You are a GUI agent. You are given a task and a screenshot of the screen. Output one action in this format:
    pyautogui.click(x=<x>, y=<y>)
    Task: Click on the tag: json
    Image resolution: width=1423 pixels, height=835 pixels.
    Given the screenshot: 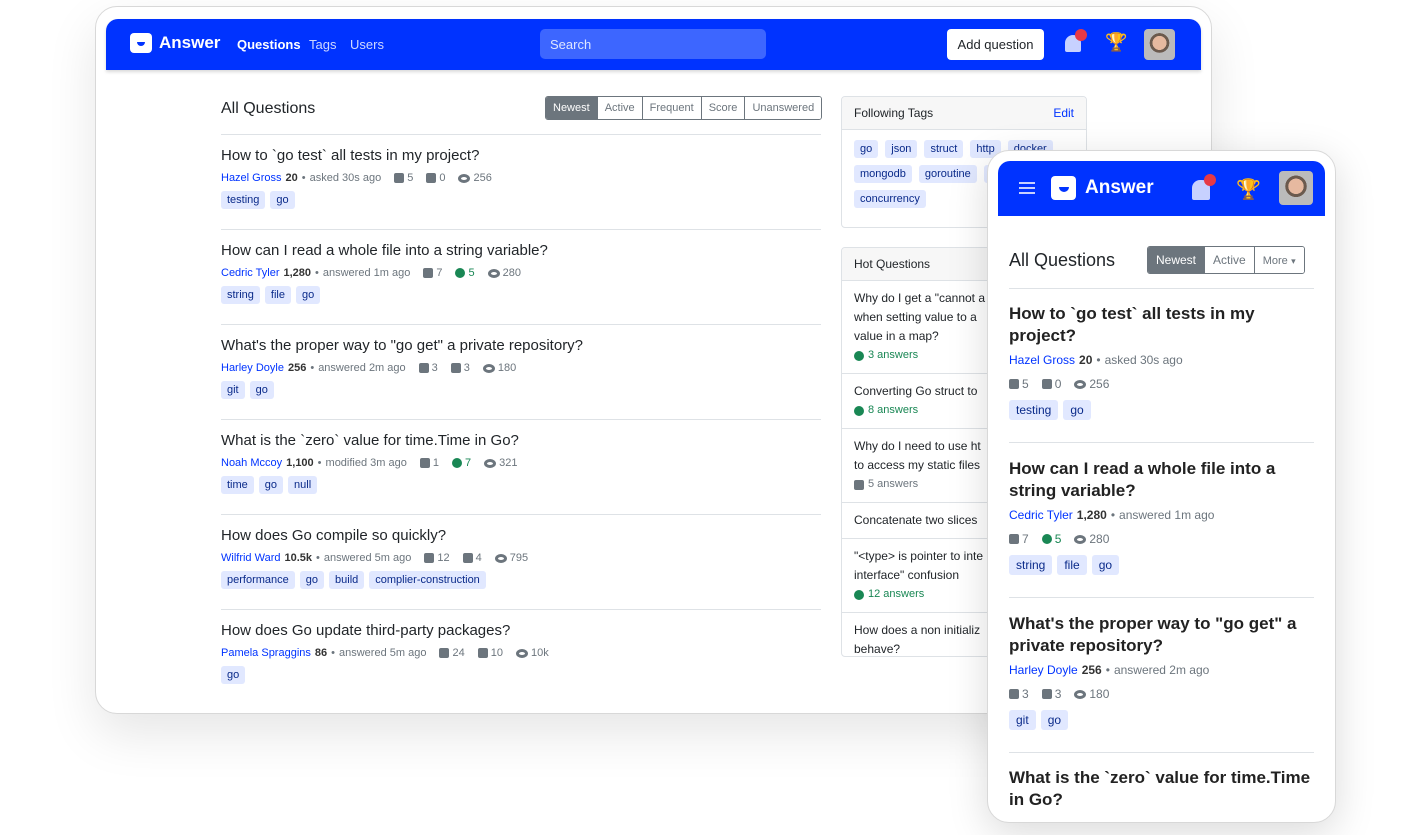 What is the action you would take?
    pyautogui.click(x=901, y=149)
    